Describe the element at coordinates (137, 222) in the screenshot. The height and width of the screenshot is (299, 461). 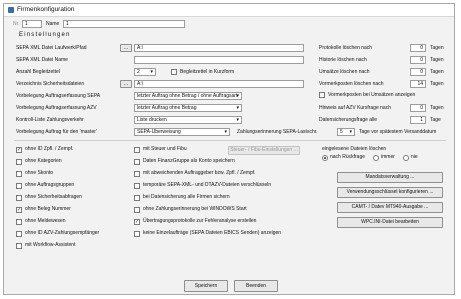
I see `col2-checkbox-6: ✓` at that location.